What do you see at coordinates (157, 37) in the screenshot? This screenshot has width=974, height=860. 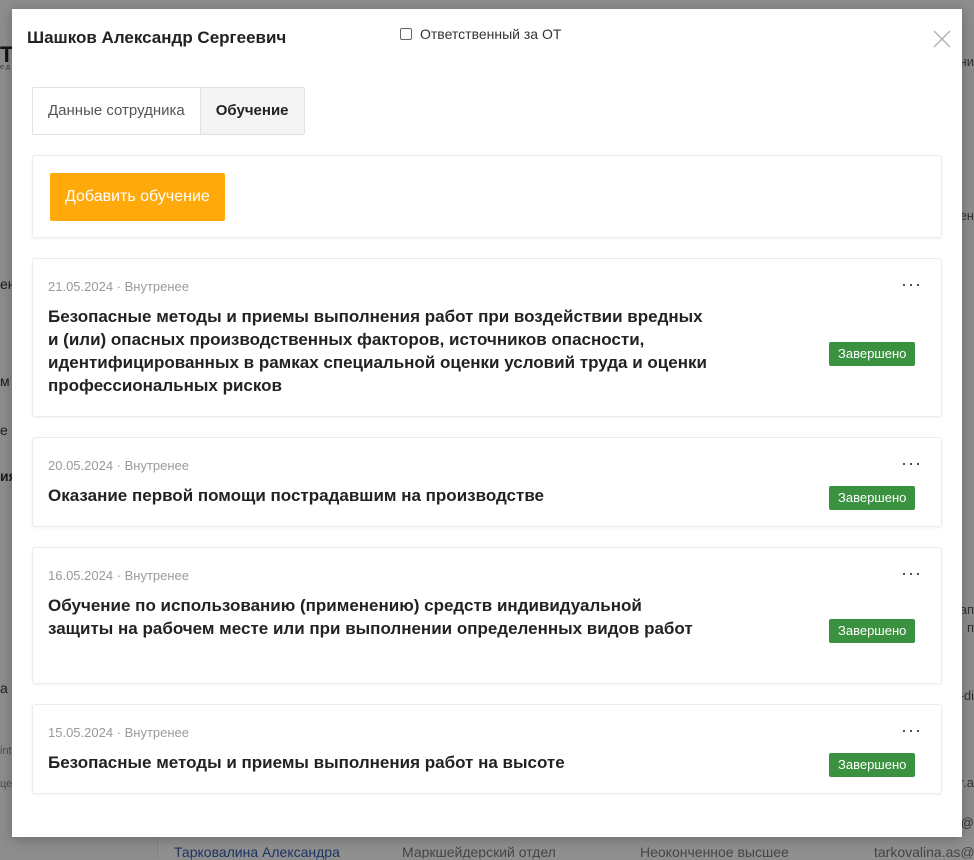 I see `modal-title: Шашков Александр Сергеевич` at bounding box center [157, 37].